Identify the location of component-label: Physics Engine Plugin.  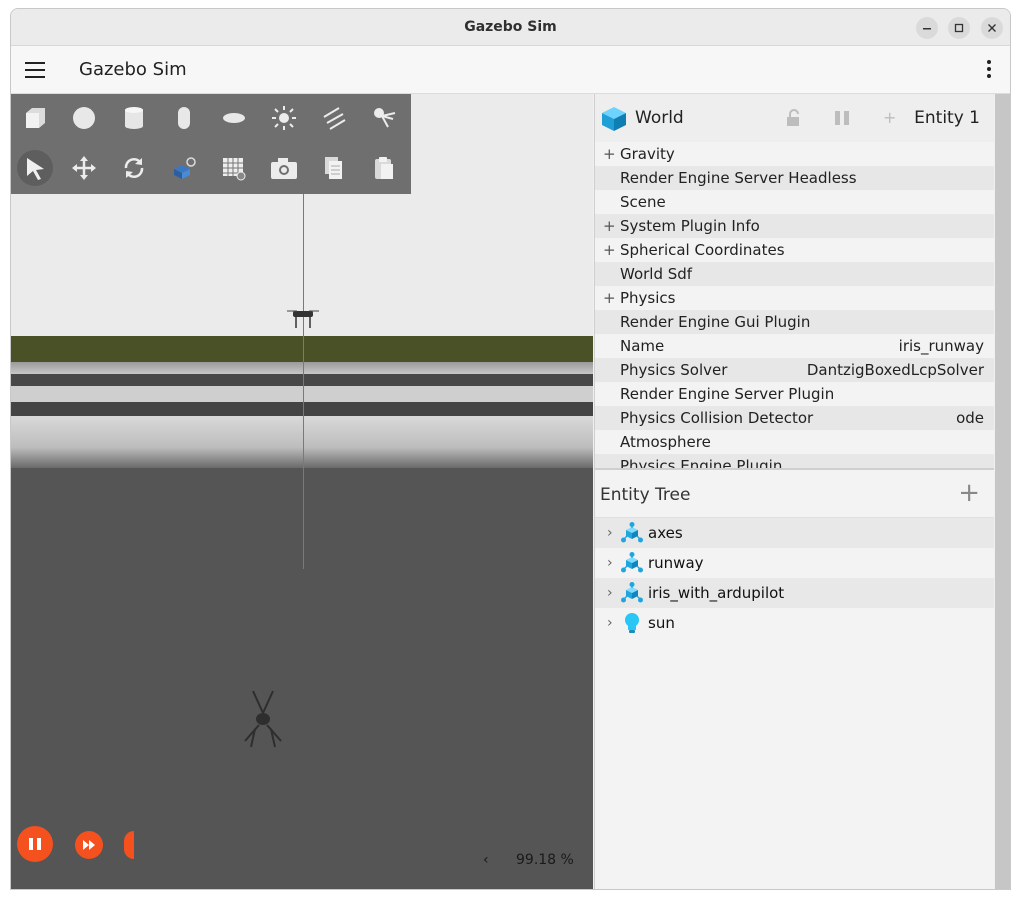
(701, 462).